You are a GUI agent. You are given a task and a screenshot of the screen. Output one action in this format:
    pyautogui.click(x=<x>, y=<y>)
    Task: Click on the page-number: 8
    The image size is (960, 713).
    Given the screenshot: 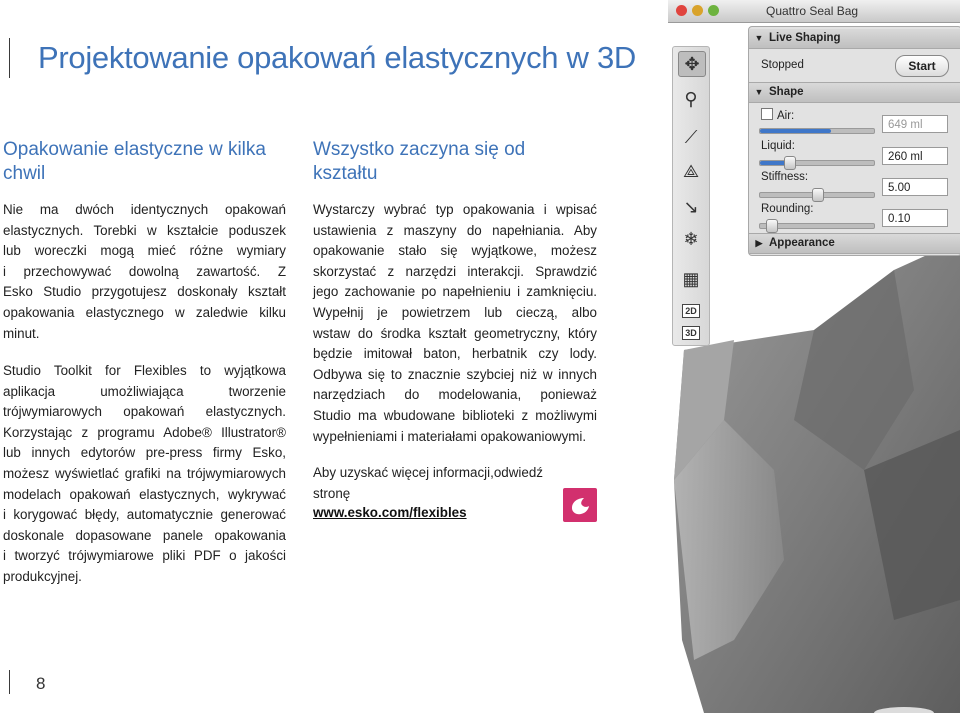 What is the action you would take?
    pyautogui.click(x=41, y=683)
    